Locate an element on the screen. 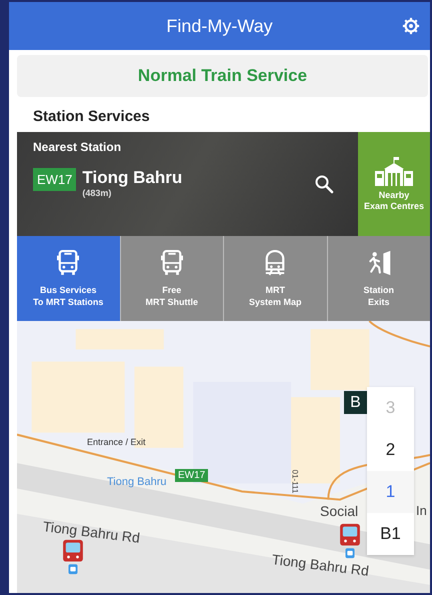 The height and width of the screenshot is (595, 432). map-place-label: Social is located at coordinates (339, 511).